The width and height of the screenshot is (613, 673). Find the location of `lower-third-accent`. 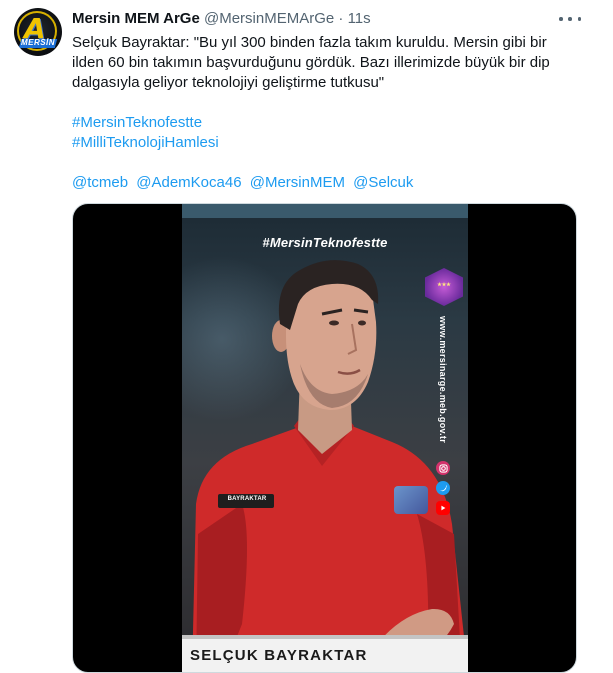

lower-third-accent is located at coordinates (325, 637).